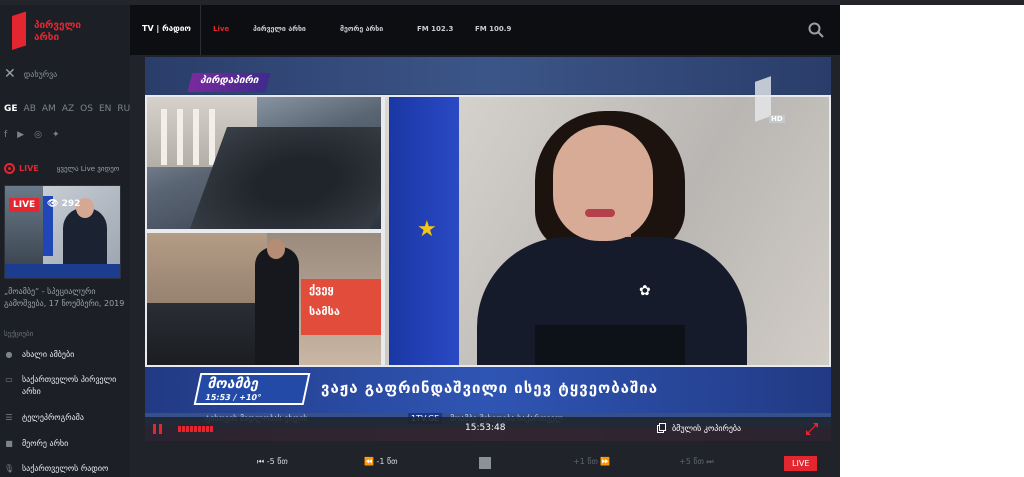  What do you see at coordinates (585, 461) in the screenshot?
I see `forward-1-label: +1 წთ` at bounding box center [585, 461].